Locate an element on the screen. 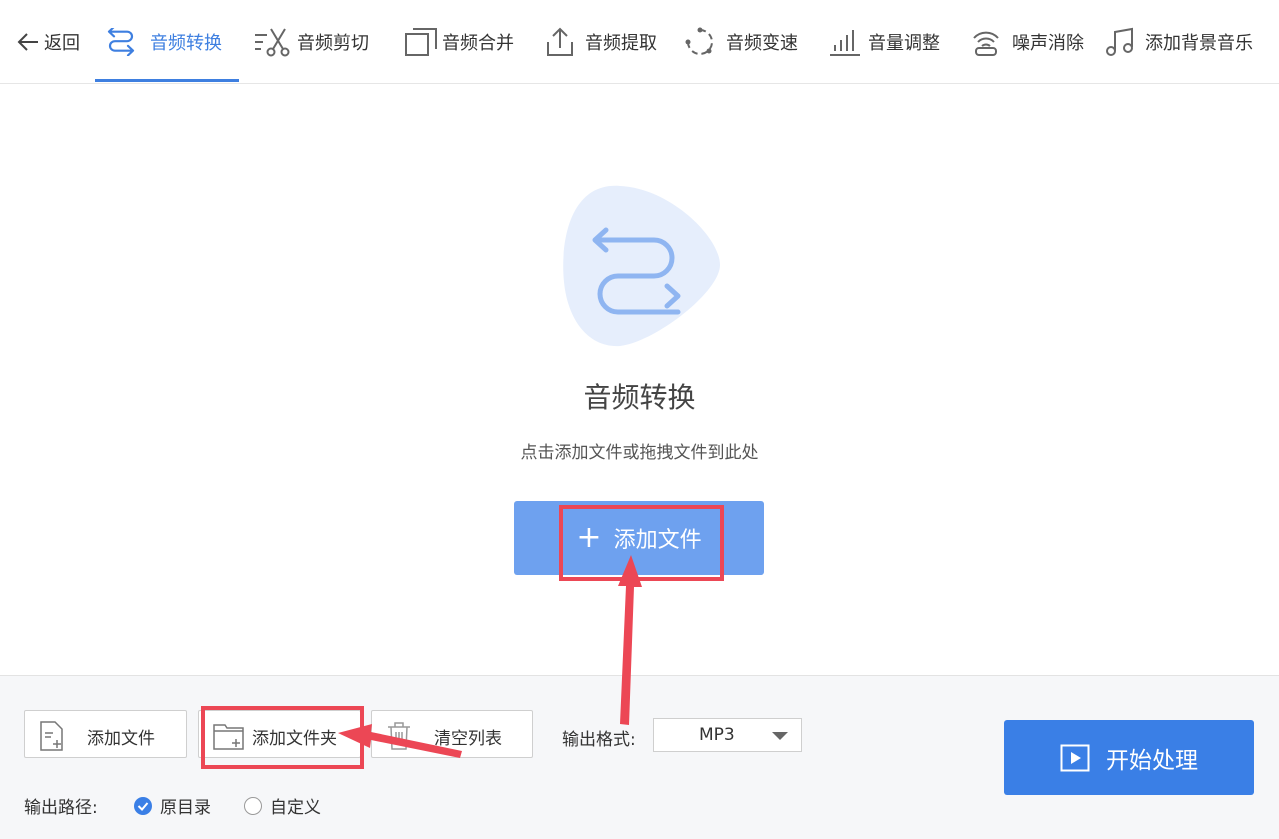  radio-original-directory: 原目录 is located at coordinates (172, 805).